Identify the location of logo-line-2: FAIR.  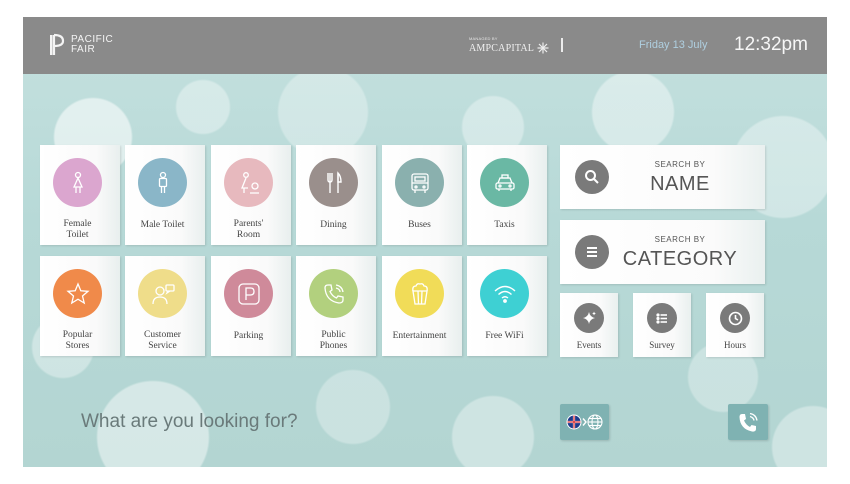
(83, 49).